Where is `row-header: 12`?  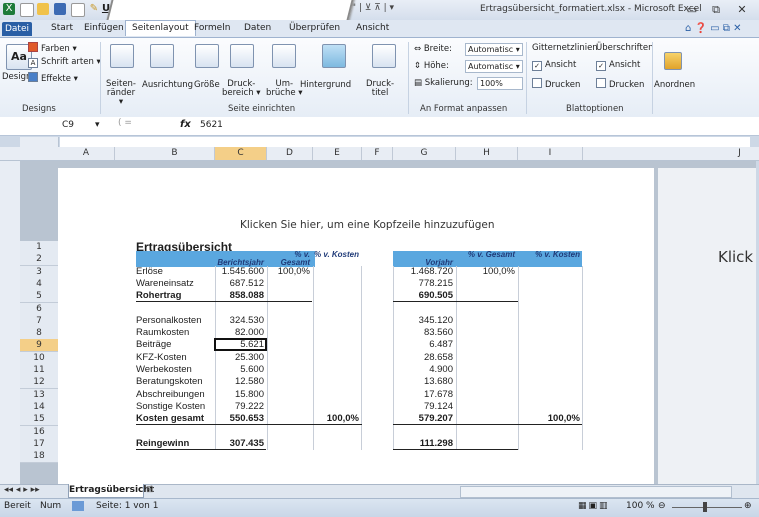
row-header: 12 is located at coordinates (39, 383).